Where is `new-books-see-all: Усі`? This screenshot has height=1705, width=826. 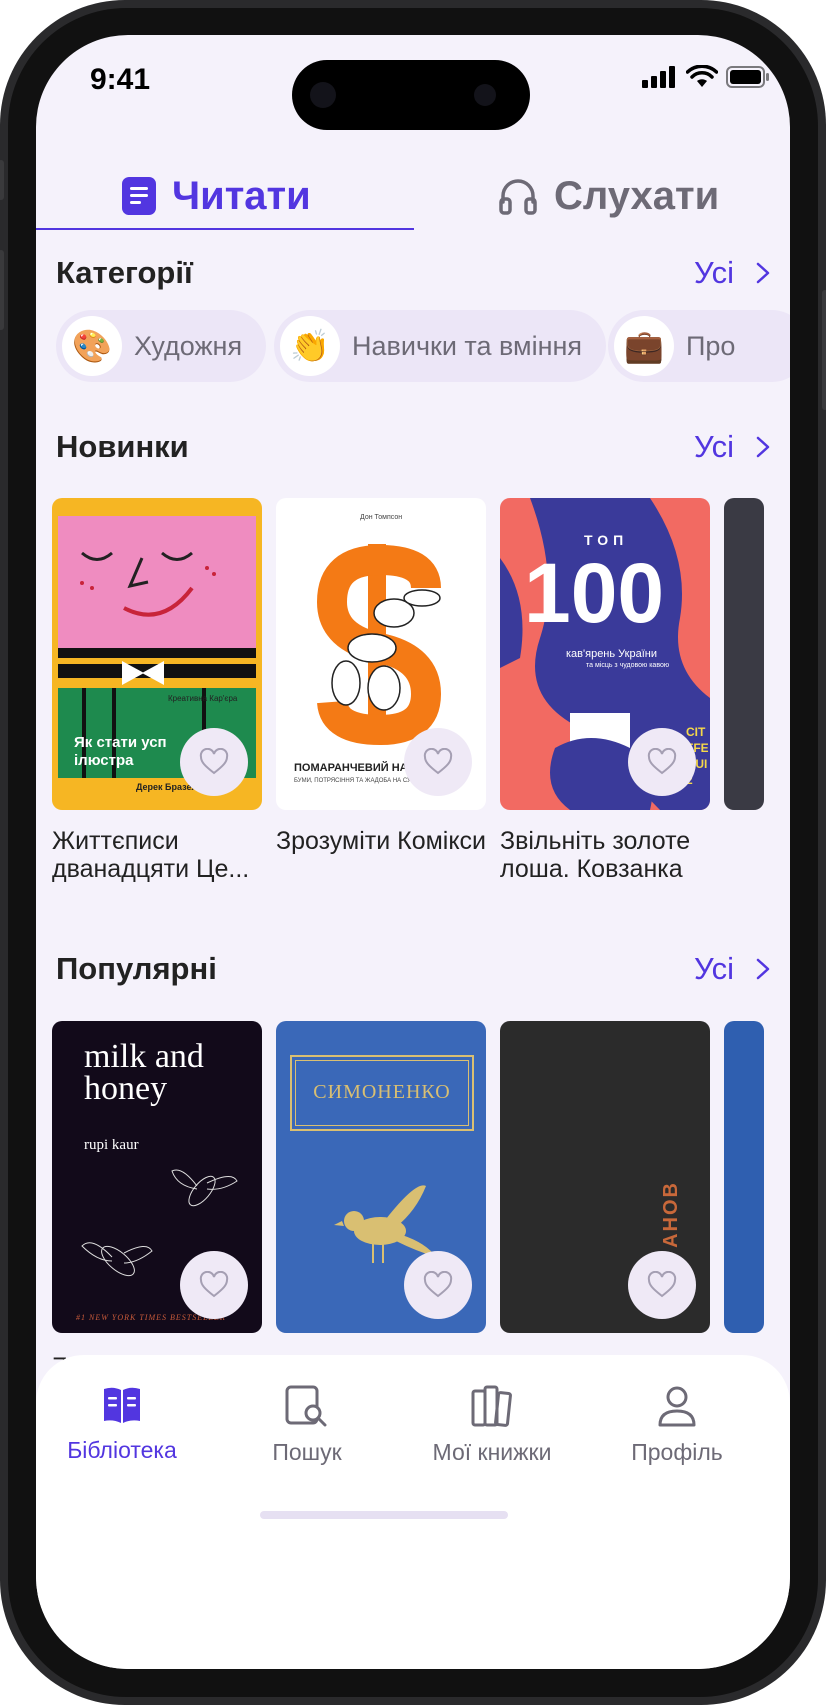
new-books-see-all: Усі is located at coordinates (732, 447).